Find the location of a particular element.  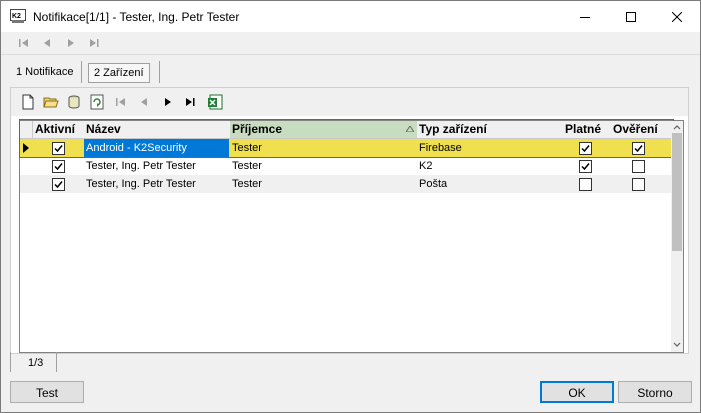

app-k2-icon: K2 is located at coordinates (18, 16).